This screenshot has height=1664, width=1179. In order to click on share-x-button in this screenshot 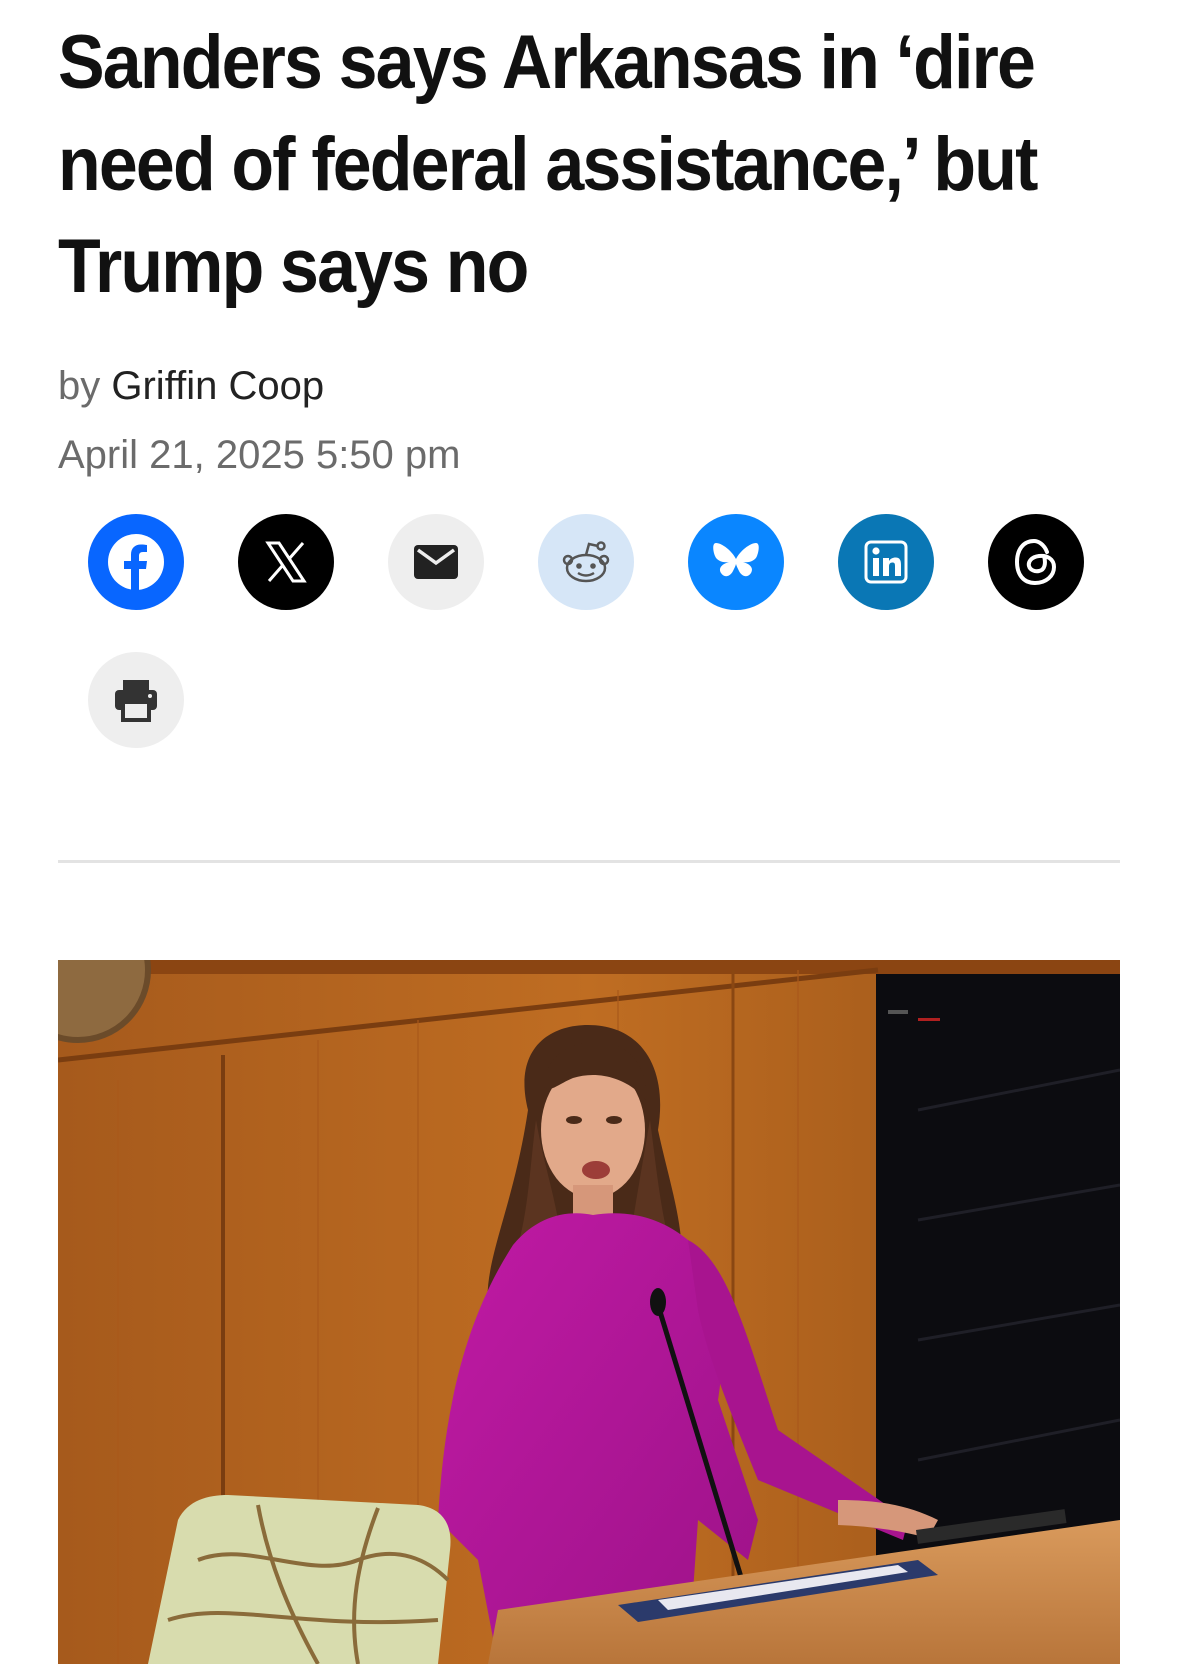, I will do `click(286, 562)`.